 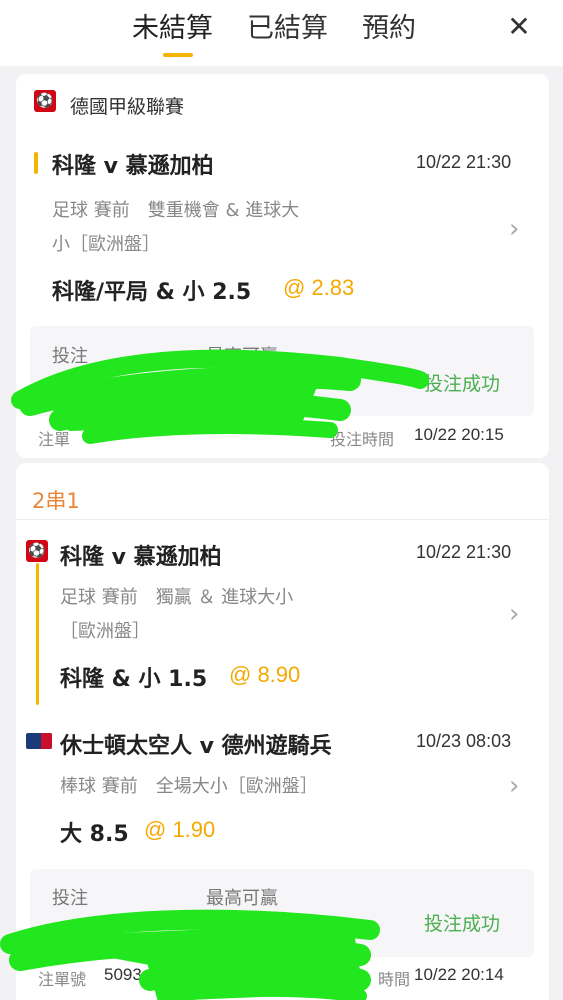 I want to click on active-tab-indicator, so click(x=178, y=55).